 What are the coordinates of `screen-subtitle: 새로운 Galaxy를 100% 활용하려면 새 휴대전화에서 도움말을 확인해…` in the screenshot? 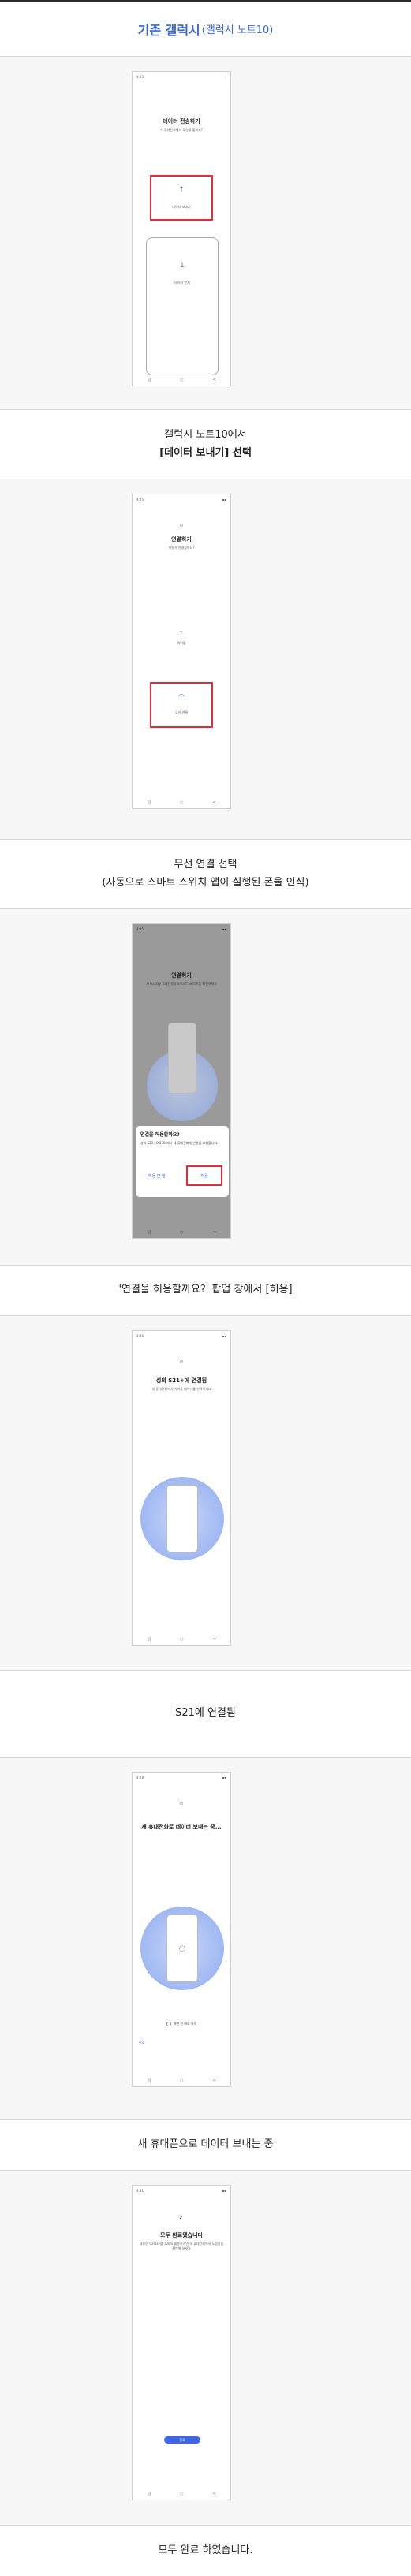 It's located at (181, 2246).